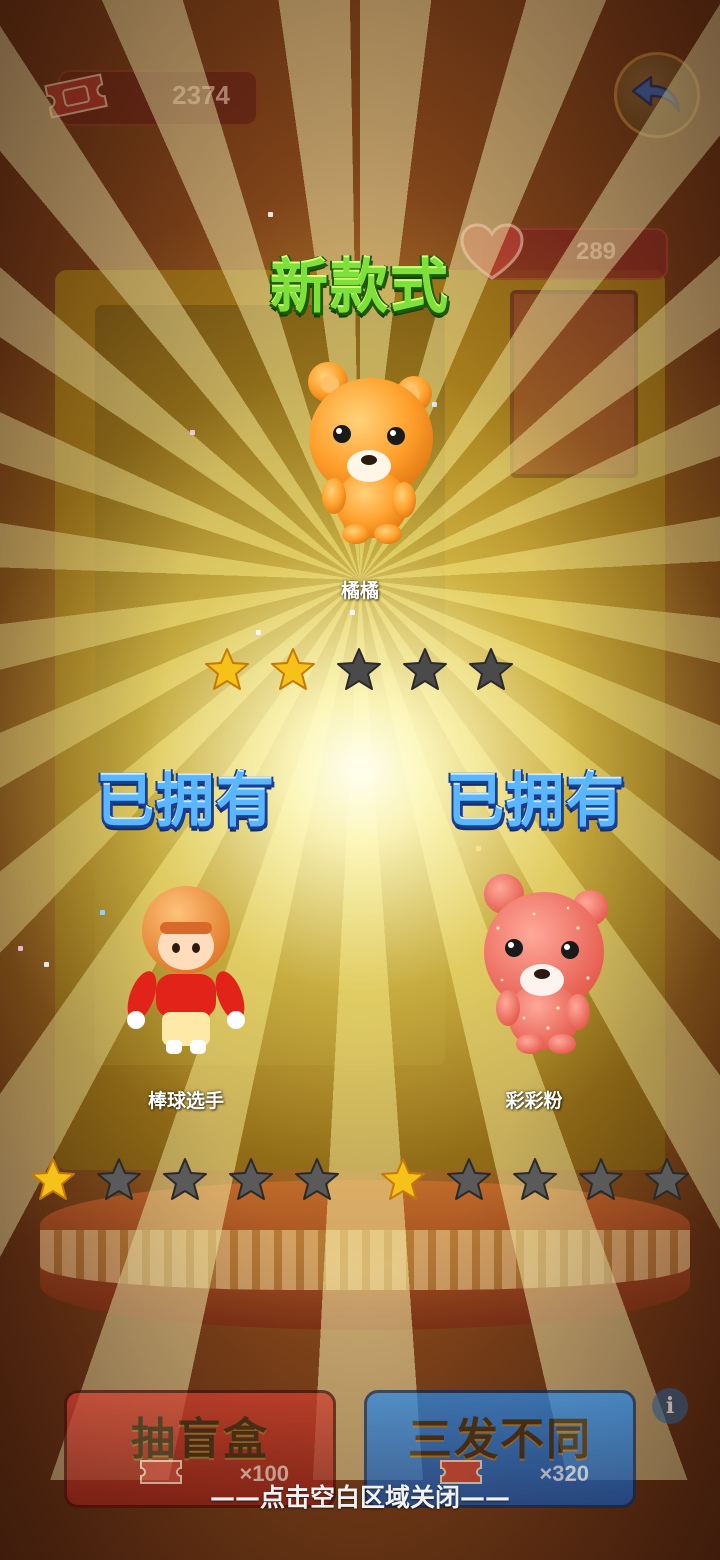  What do you see at coordinates (546, 964) in the screenshot?
I see `bear-pink-glitter-figure` at bounding box center [546, 964].